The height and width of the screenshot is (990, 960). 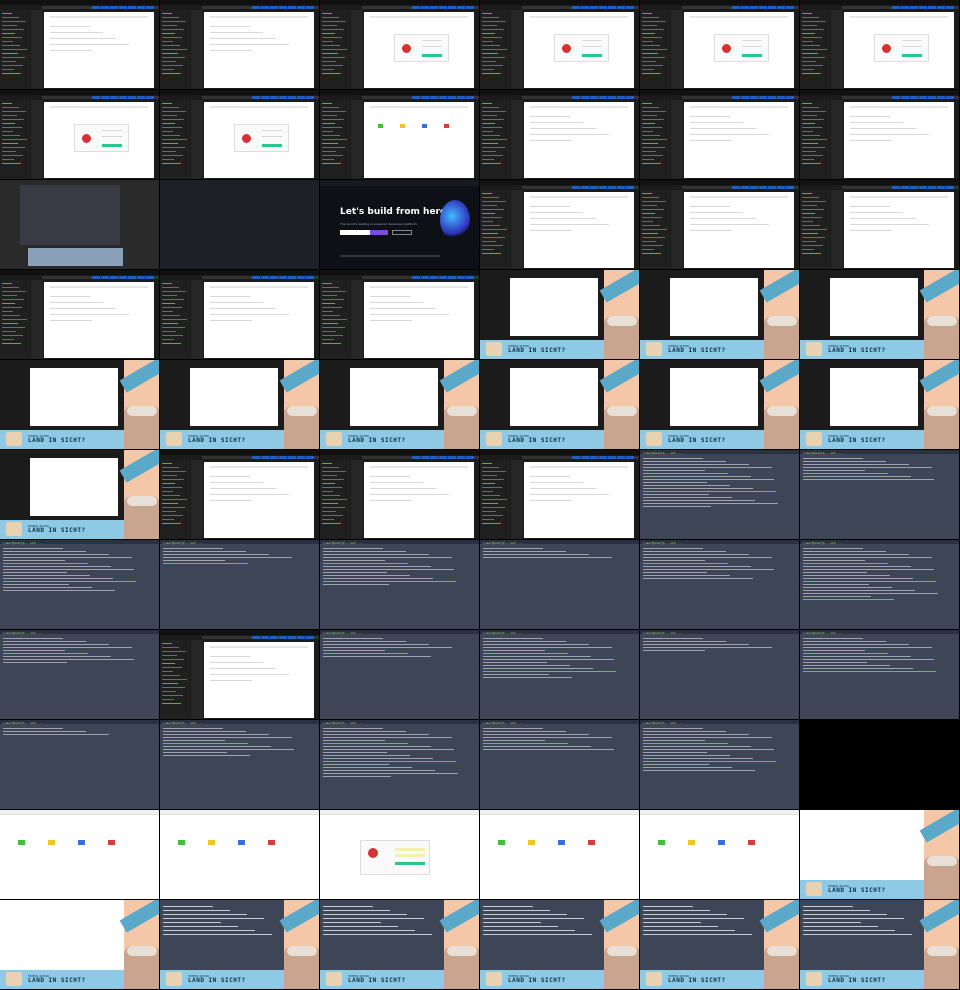 I want to click on copilot-button, so click(x=402, y=232).